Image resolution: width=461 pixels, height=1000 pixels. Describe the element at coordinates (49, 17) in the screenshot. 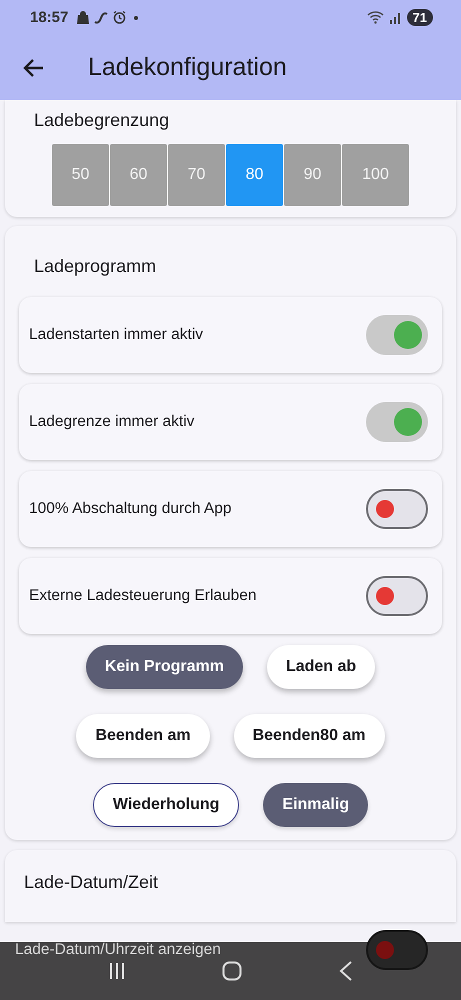

I see `status-time: 18:57` at that location.